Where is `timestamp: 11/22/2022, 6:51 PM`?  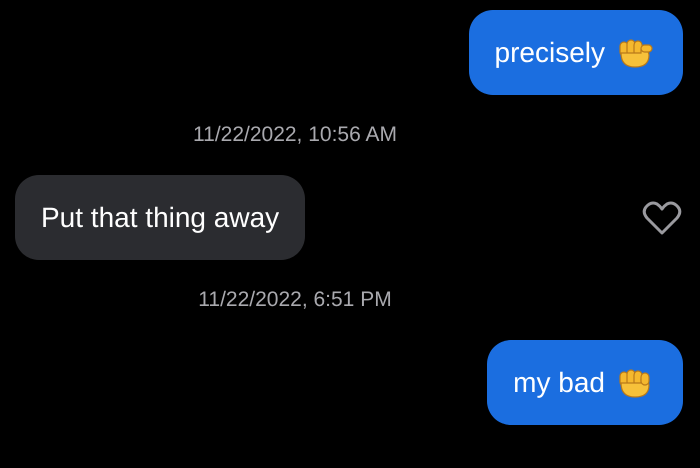 timestamp: 11/22/2022, 6:51 PM is located at coordinates (295, 300).